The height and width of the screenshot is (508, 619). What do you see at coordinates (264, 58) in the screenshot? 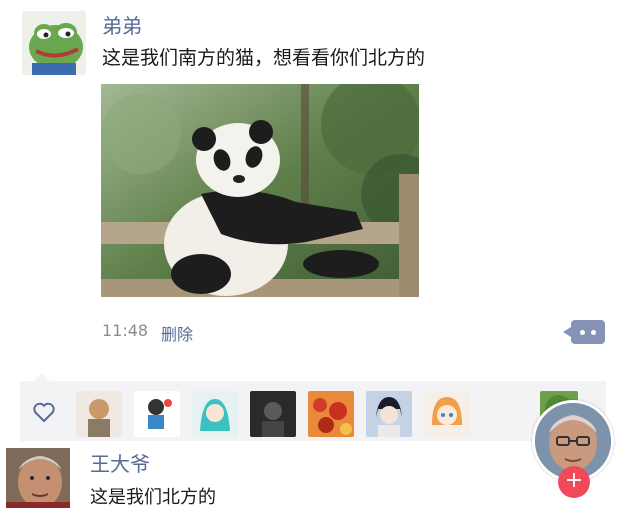
I see `post-text: 这是我们南方的猫，想看看你们北方的` at bounding box center [264, 58].